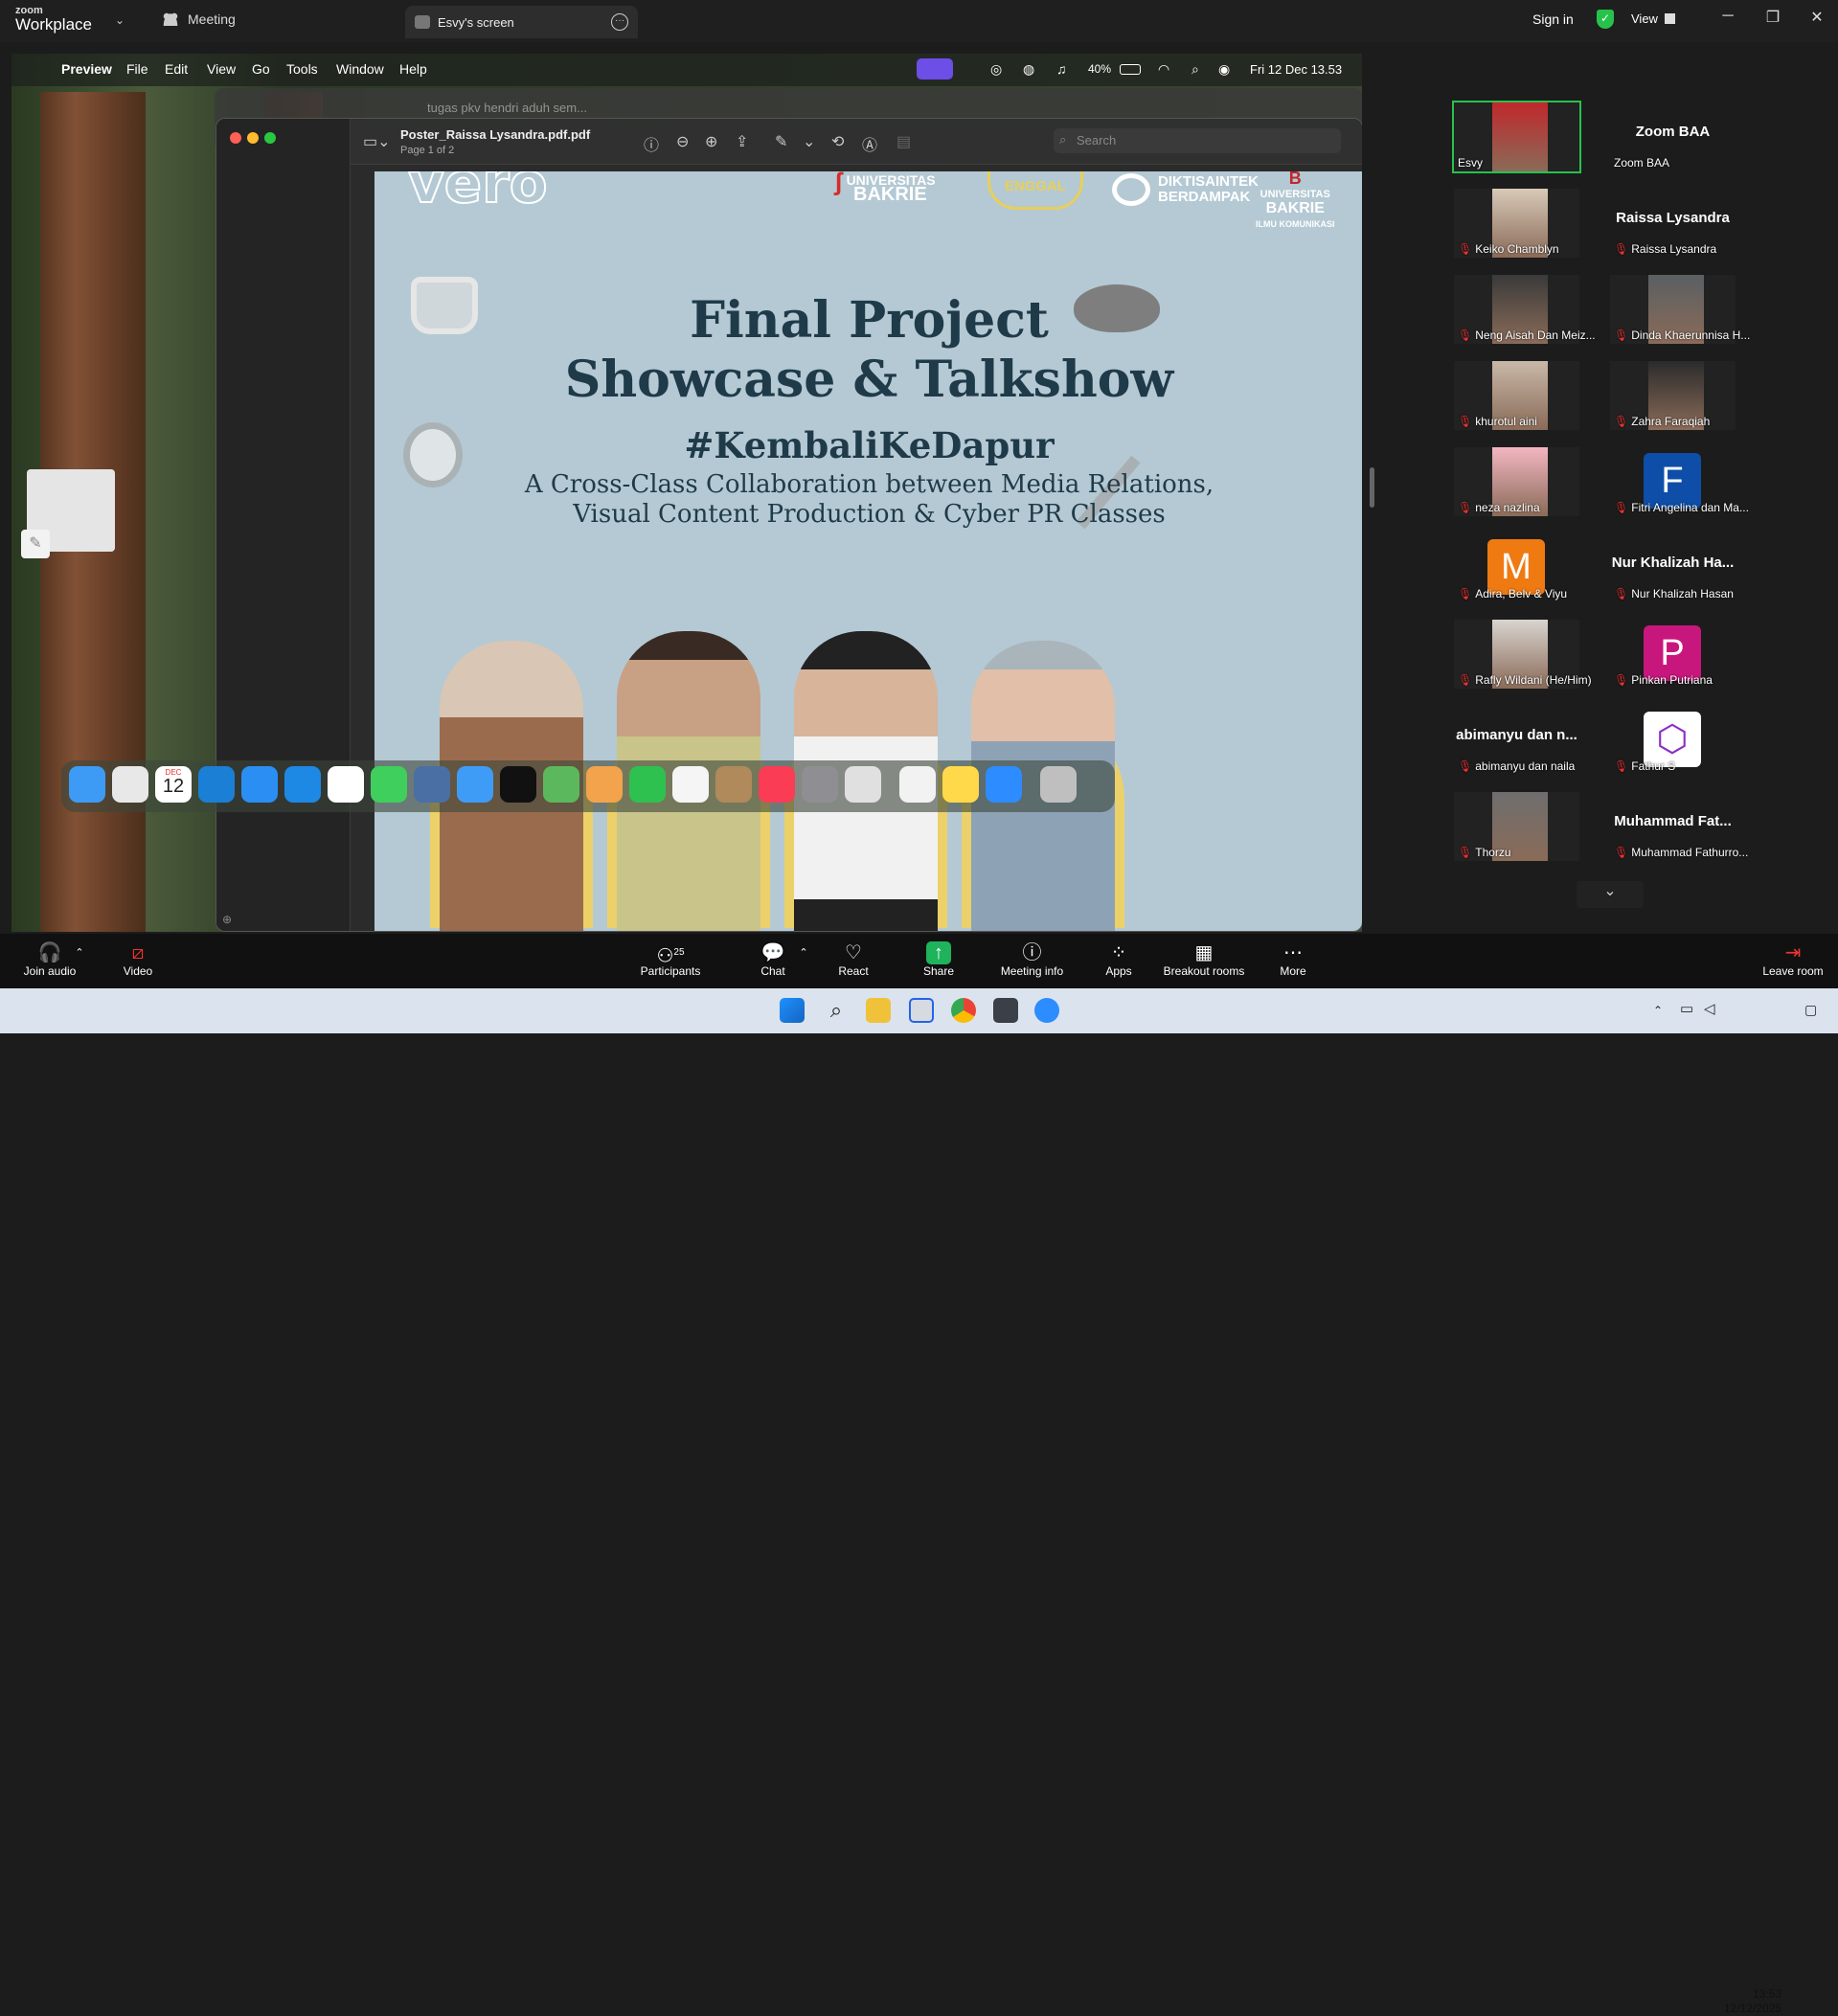  I want to click on trash-icon, so click(1059, 784).